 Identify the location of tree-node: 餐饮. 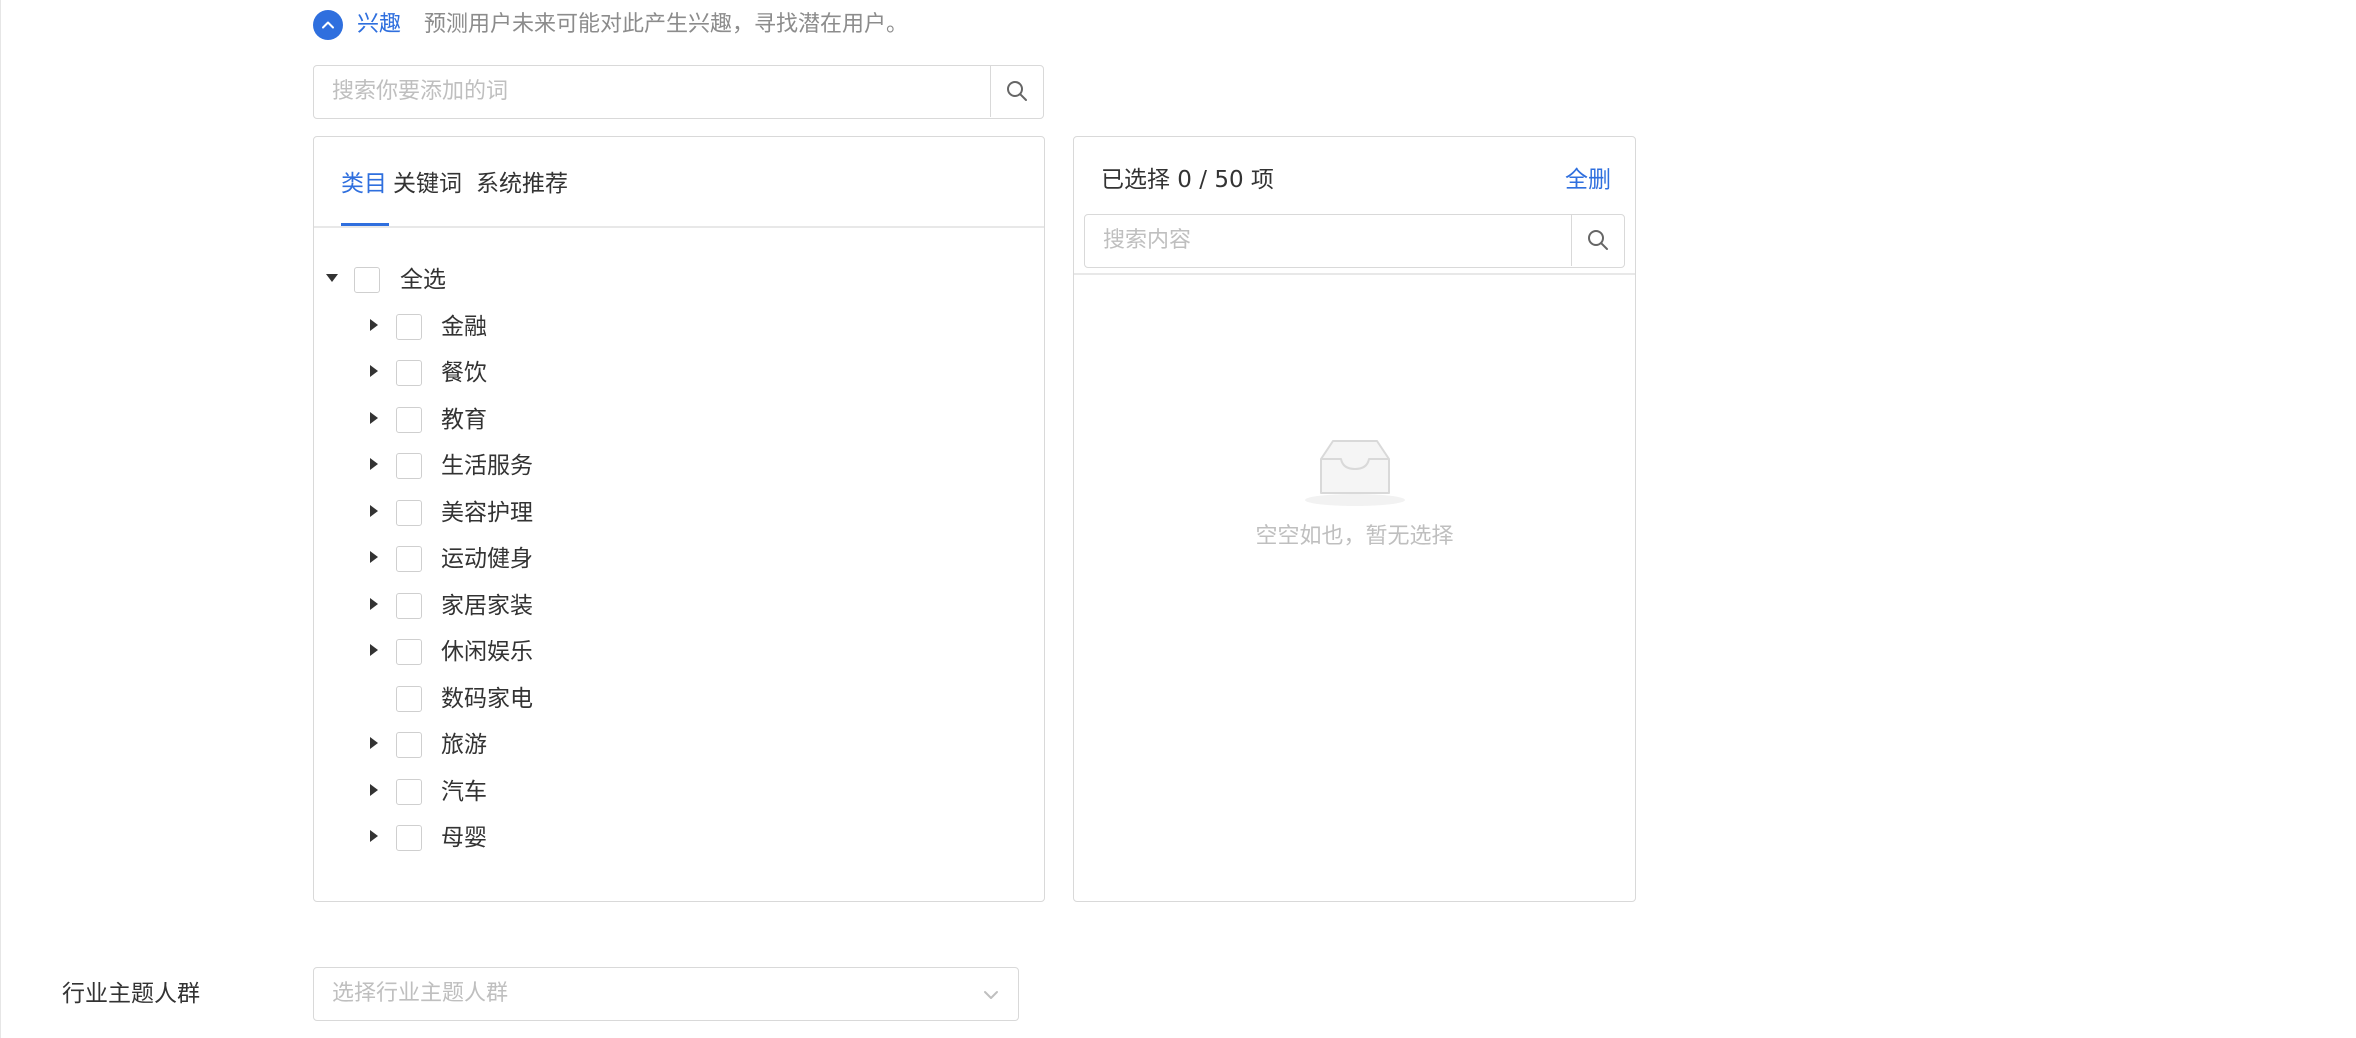
(614, 373).